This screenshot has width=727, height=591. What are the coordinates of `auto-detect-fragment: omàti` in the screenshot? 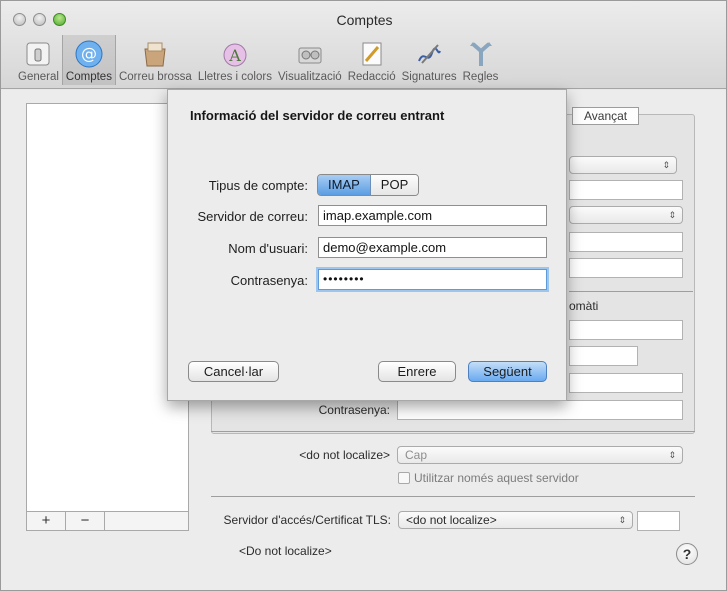 It's located at (584, 306).